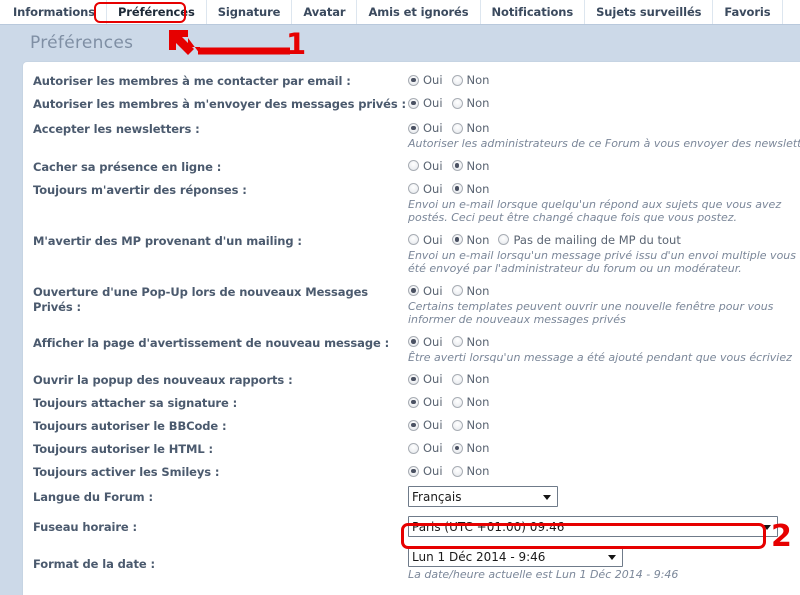  I want to click on tab-label: Informations, so click(54, 12).